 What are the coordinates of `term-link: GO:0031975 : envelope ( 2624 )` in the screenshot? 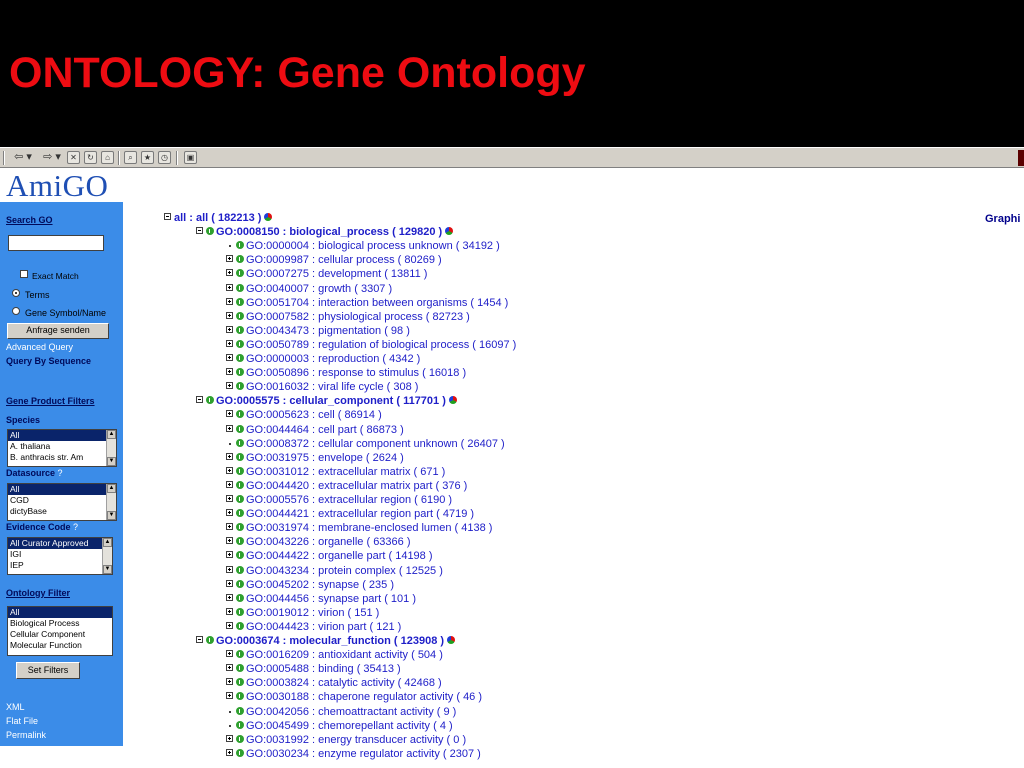 It's located at (325, 458).